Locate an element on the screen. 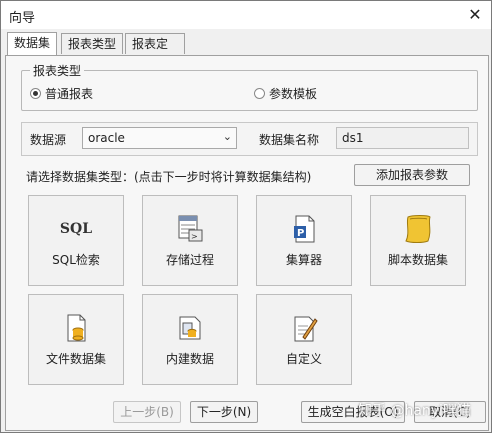 Image resolution: width=492 pixels, height=433 pixels. chevron-down-icon: ⌄ is located at coordinates (227, 136).